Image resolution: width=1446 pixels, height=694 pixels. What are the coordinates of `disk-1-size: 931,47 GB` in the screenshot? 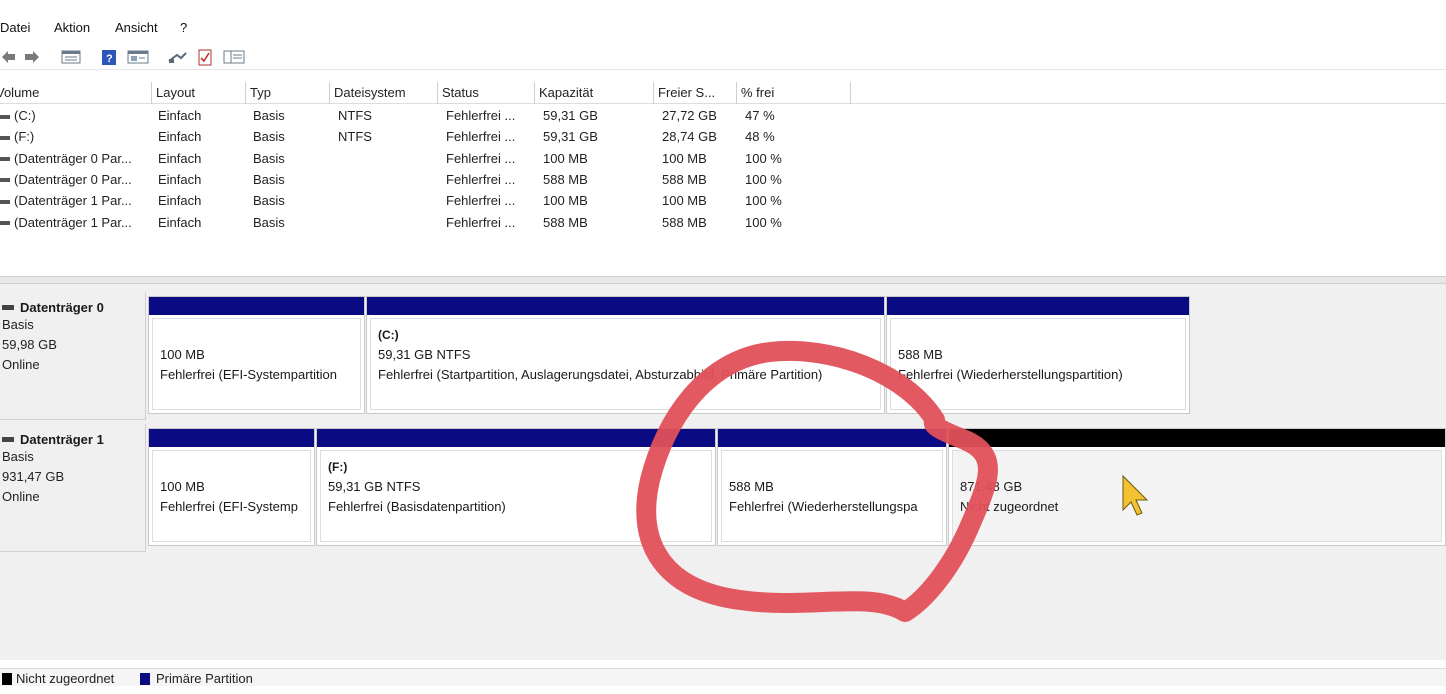 It's located at (33, 476).